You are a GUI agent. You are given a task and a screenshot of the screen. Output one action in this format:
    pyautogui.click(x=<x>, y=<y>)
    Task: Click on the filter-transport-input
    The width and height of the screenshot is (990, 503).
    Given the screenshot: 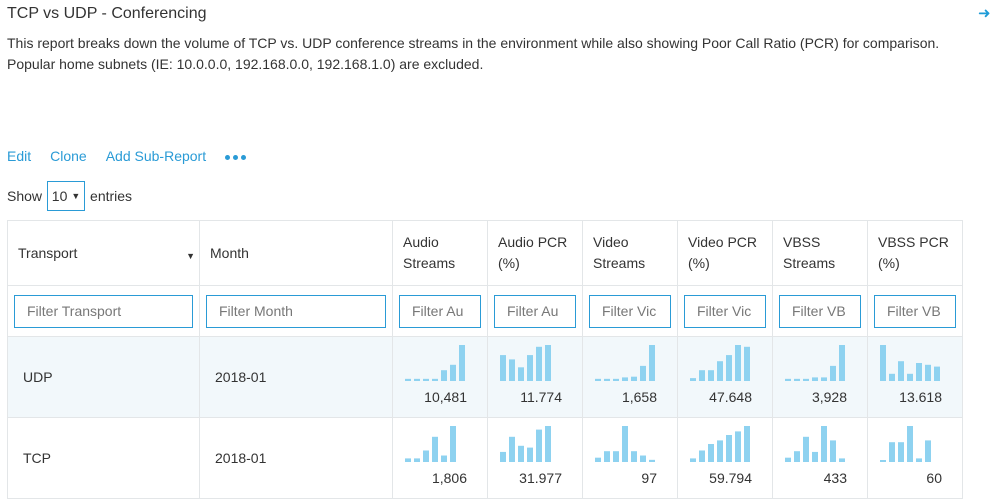 What is the action you would take?
    pyautogui.click(x=103, y=311)
    